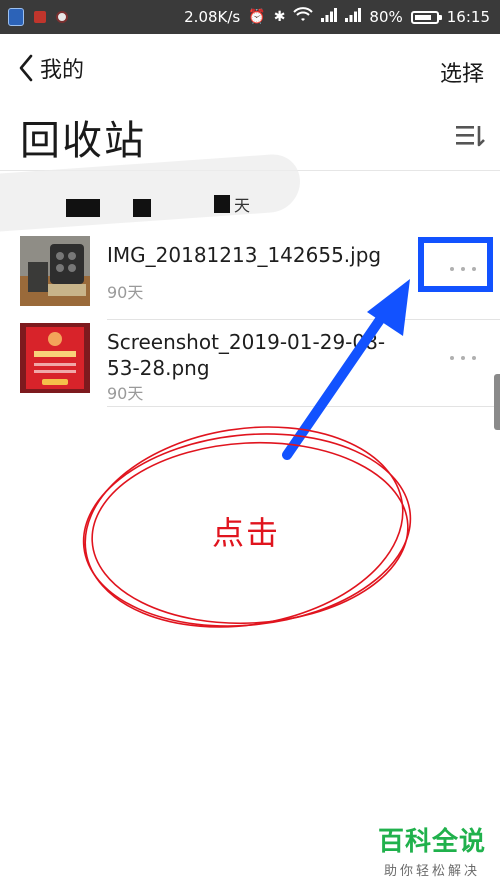  Describe the element at coordinates (246, 533) in the screenshot. I see `click-annotation-label: 点击` at that location.